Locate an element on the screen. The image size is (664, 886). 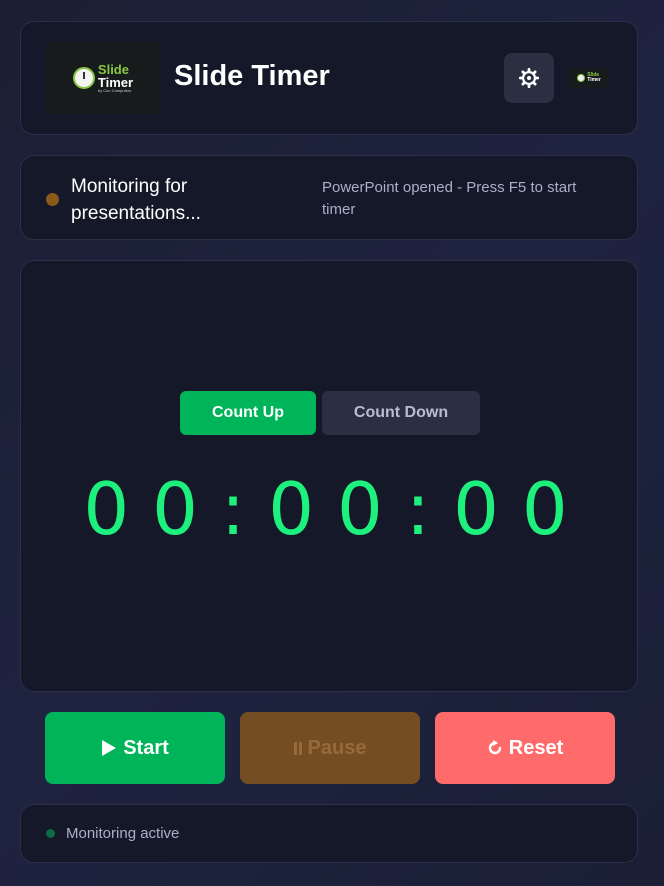
monitoring-indicator-dot is located at coordinates (50, 833).